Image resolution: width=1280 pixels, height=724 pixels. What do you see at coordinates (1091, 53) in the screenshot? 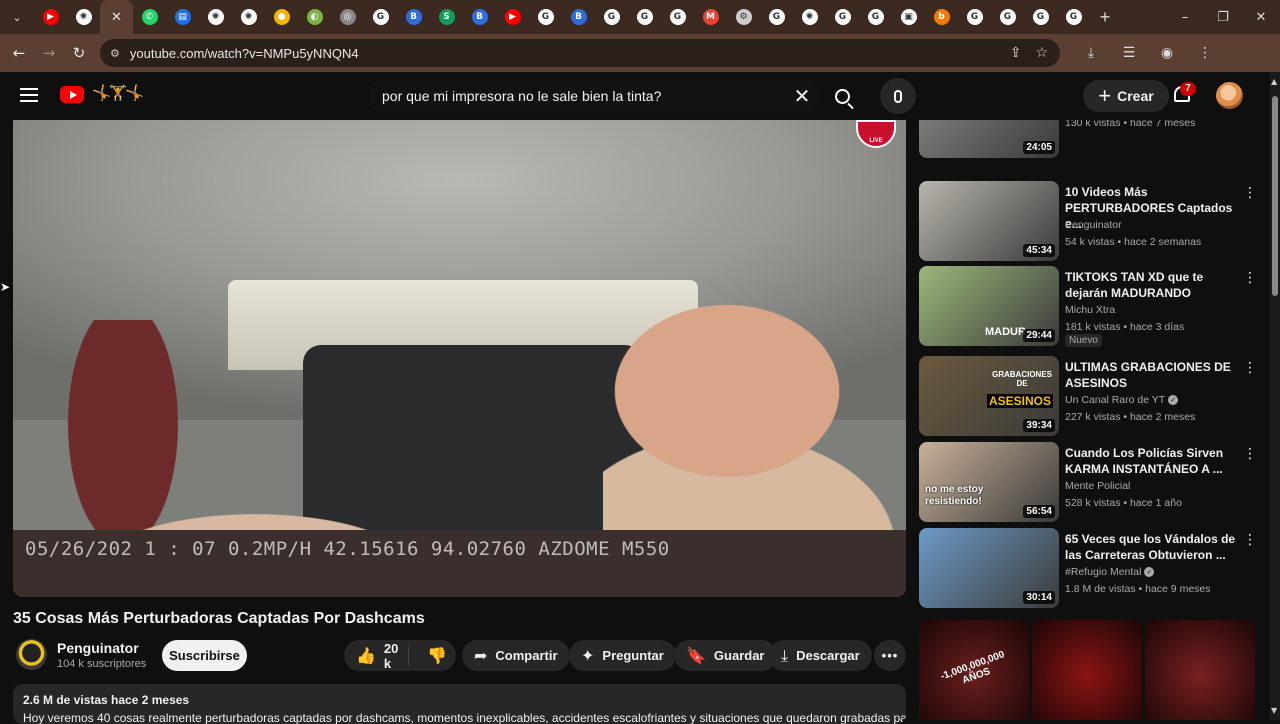
I see `downloads-icon: ⤓` at bounding box center [1091, 53].